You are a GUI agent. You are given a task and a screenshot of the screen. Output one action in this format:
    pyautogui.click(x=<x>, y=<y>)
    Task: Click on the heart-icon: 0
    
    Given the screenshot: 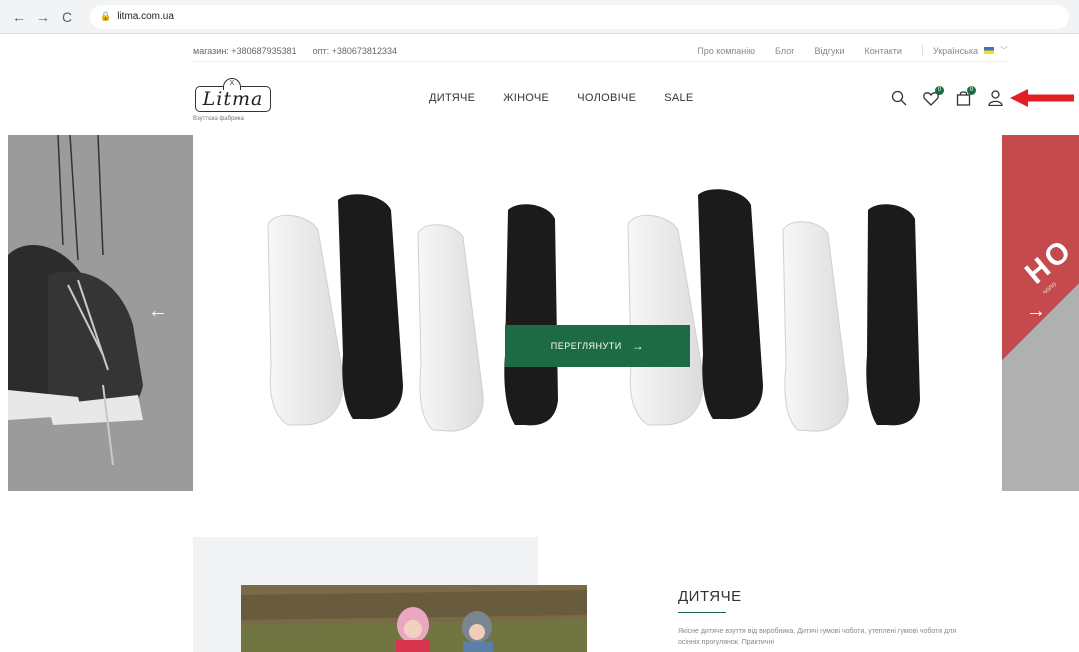 What is the action you would take?
    pyautogui.click(x=932, y=97)
    